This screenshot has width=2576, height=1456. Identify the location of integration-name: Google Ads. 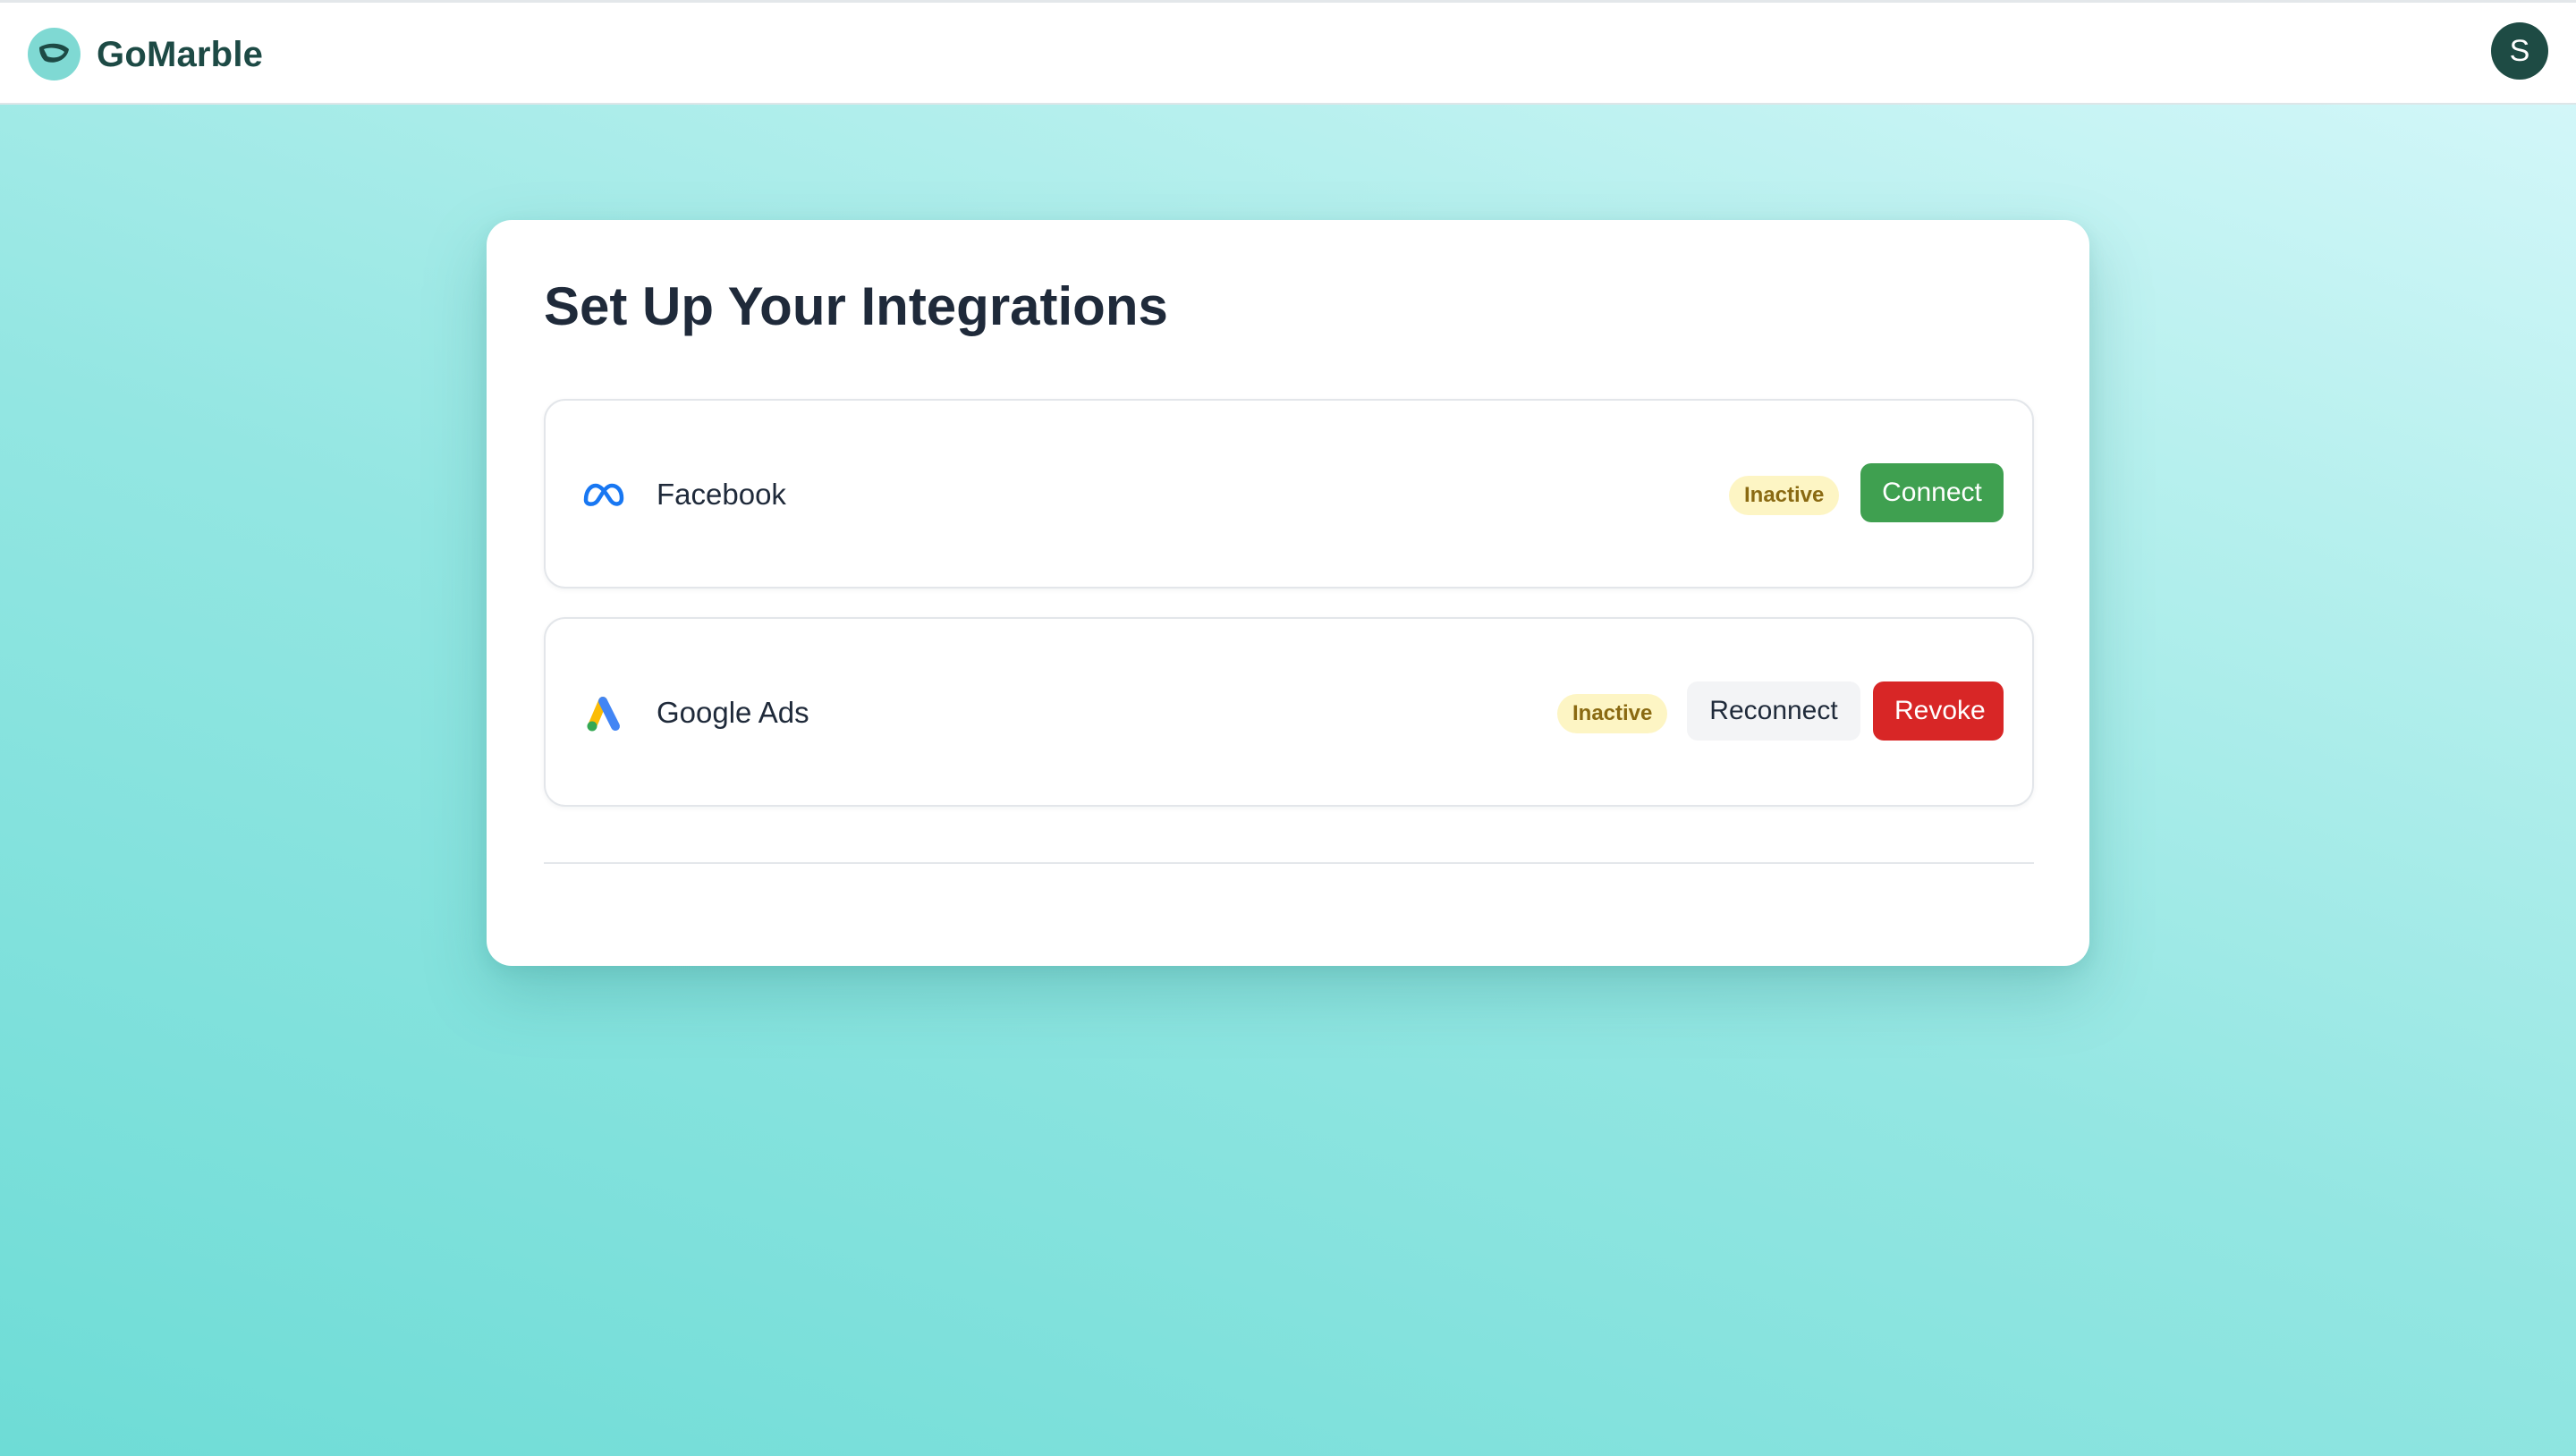
(733, 712).